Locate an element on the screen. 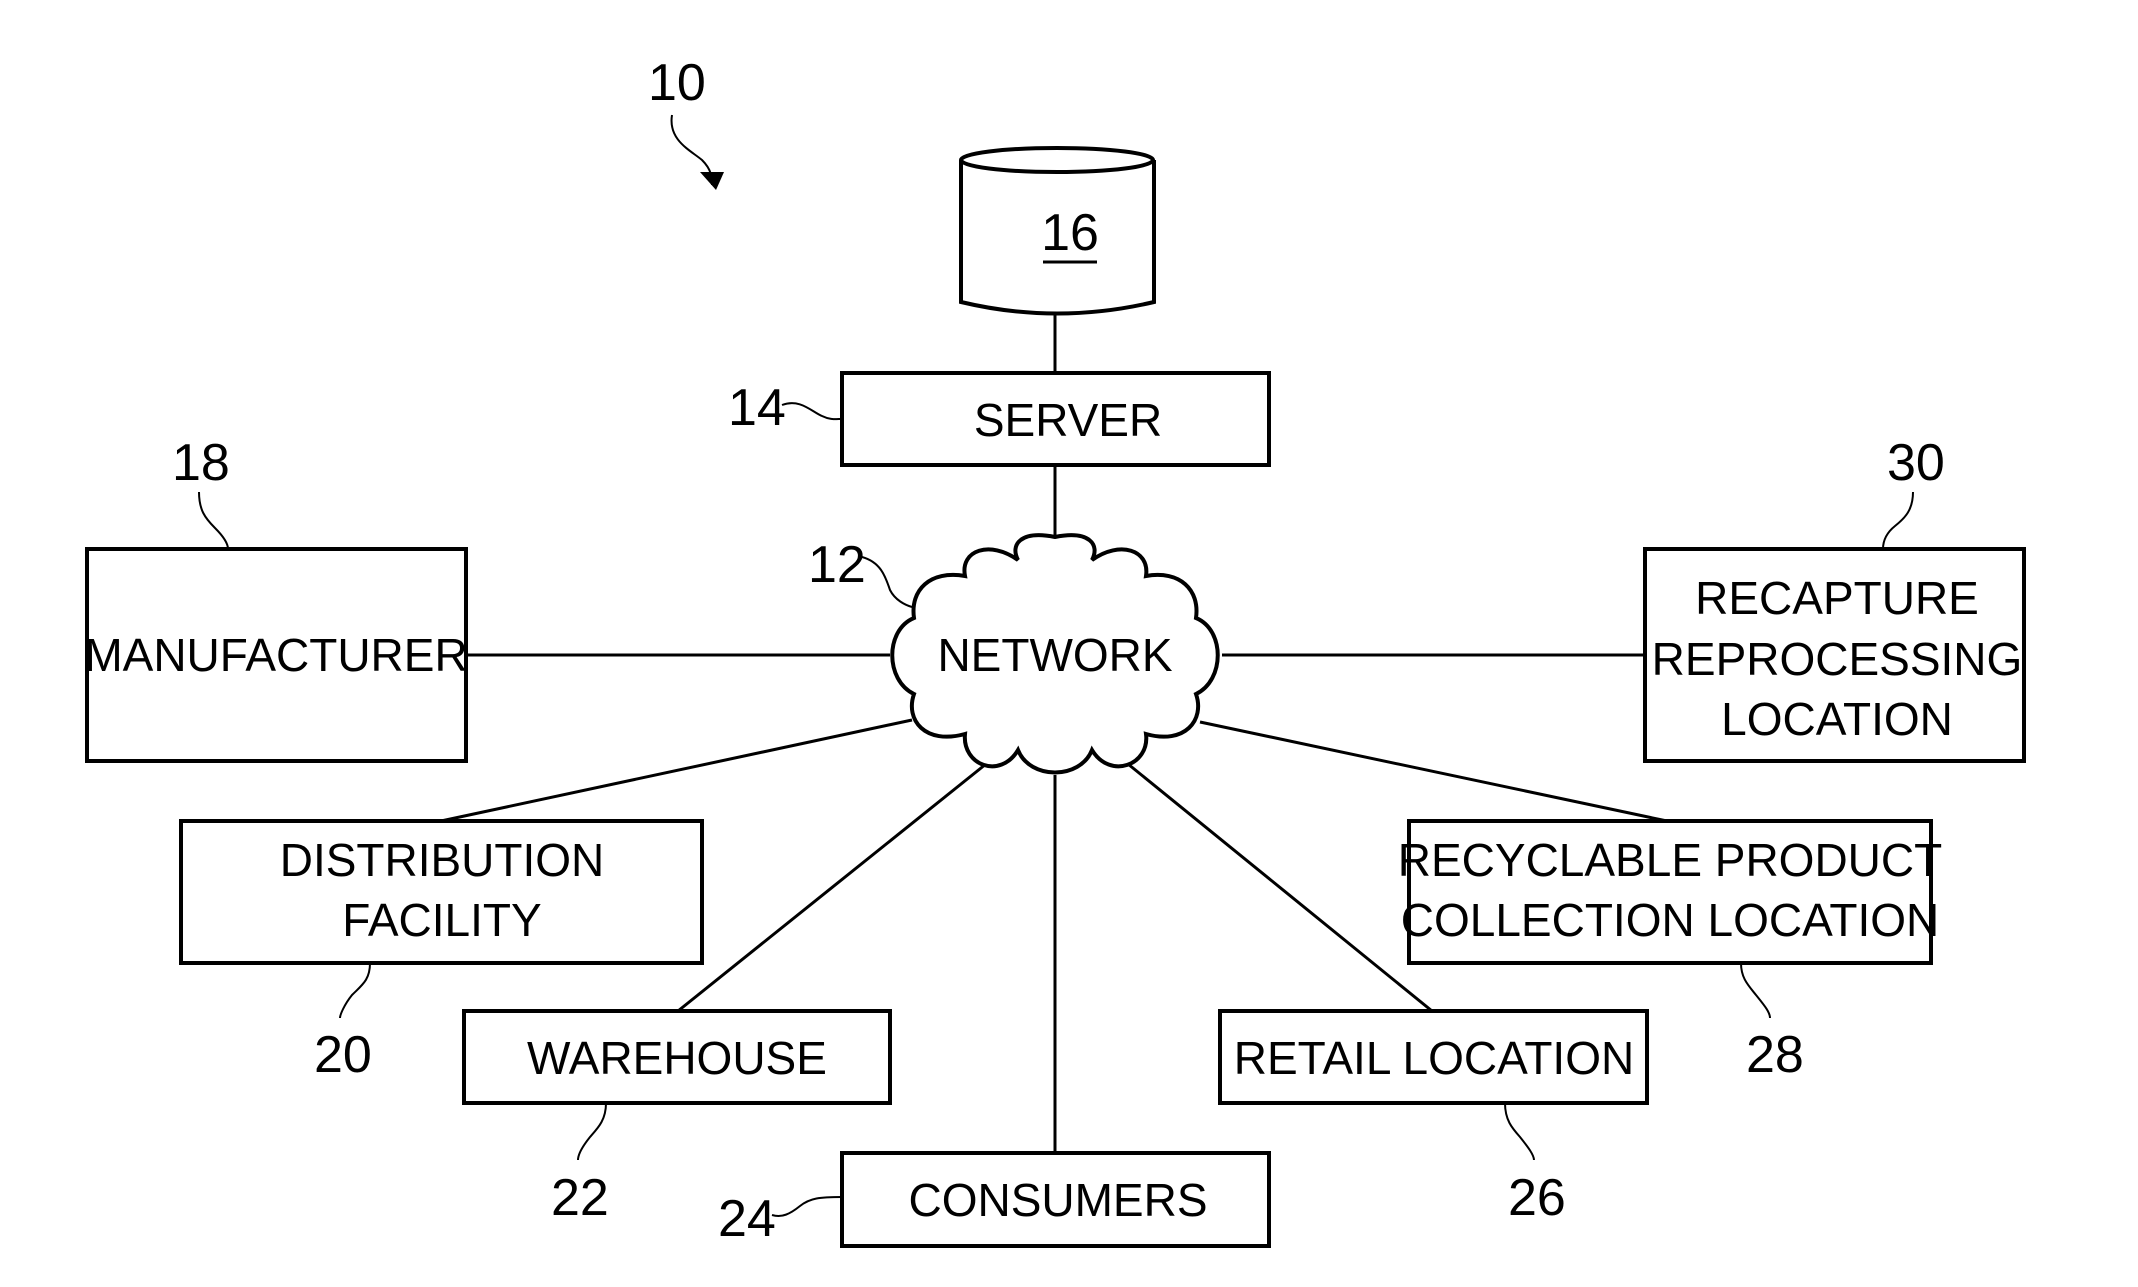  retail-ref: 26 is located at coordinates (1537, 1198).